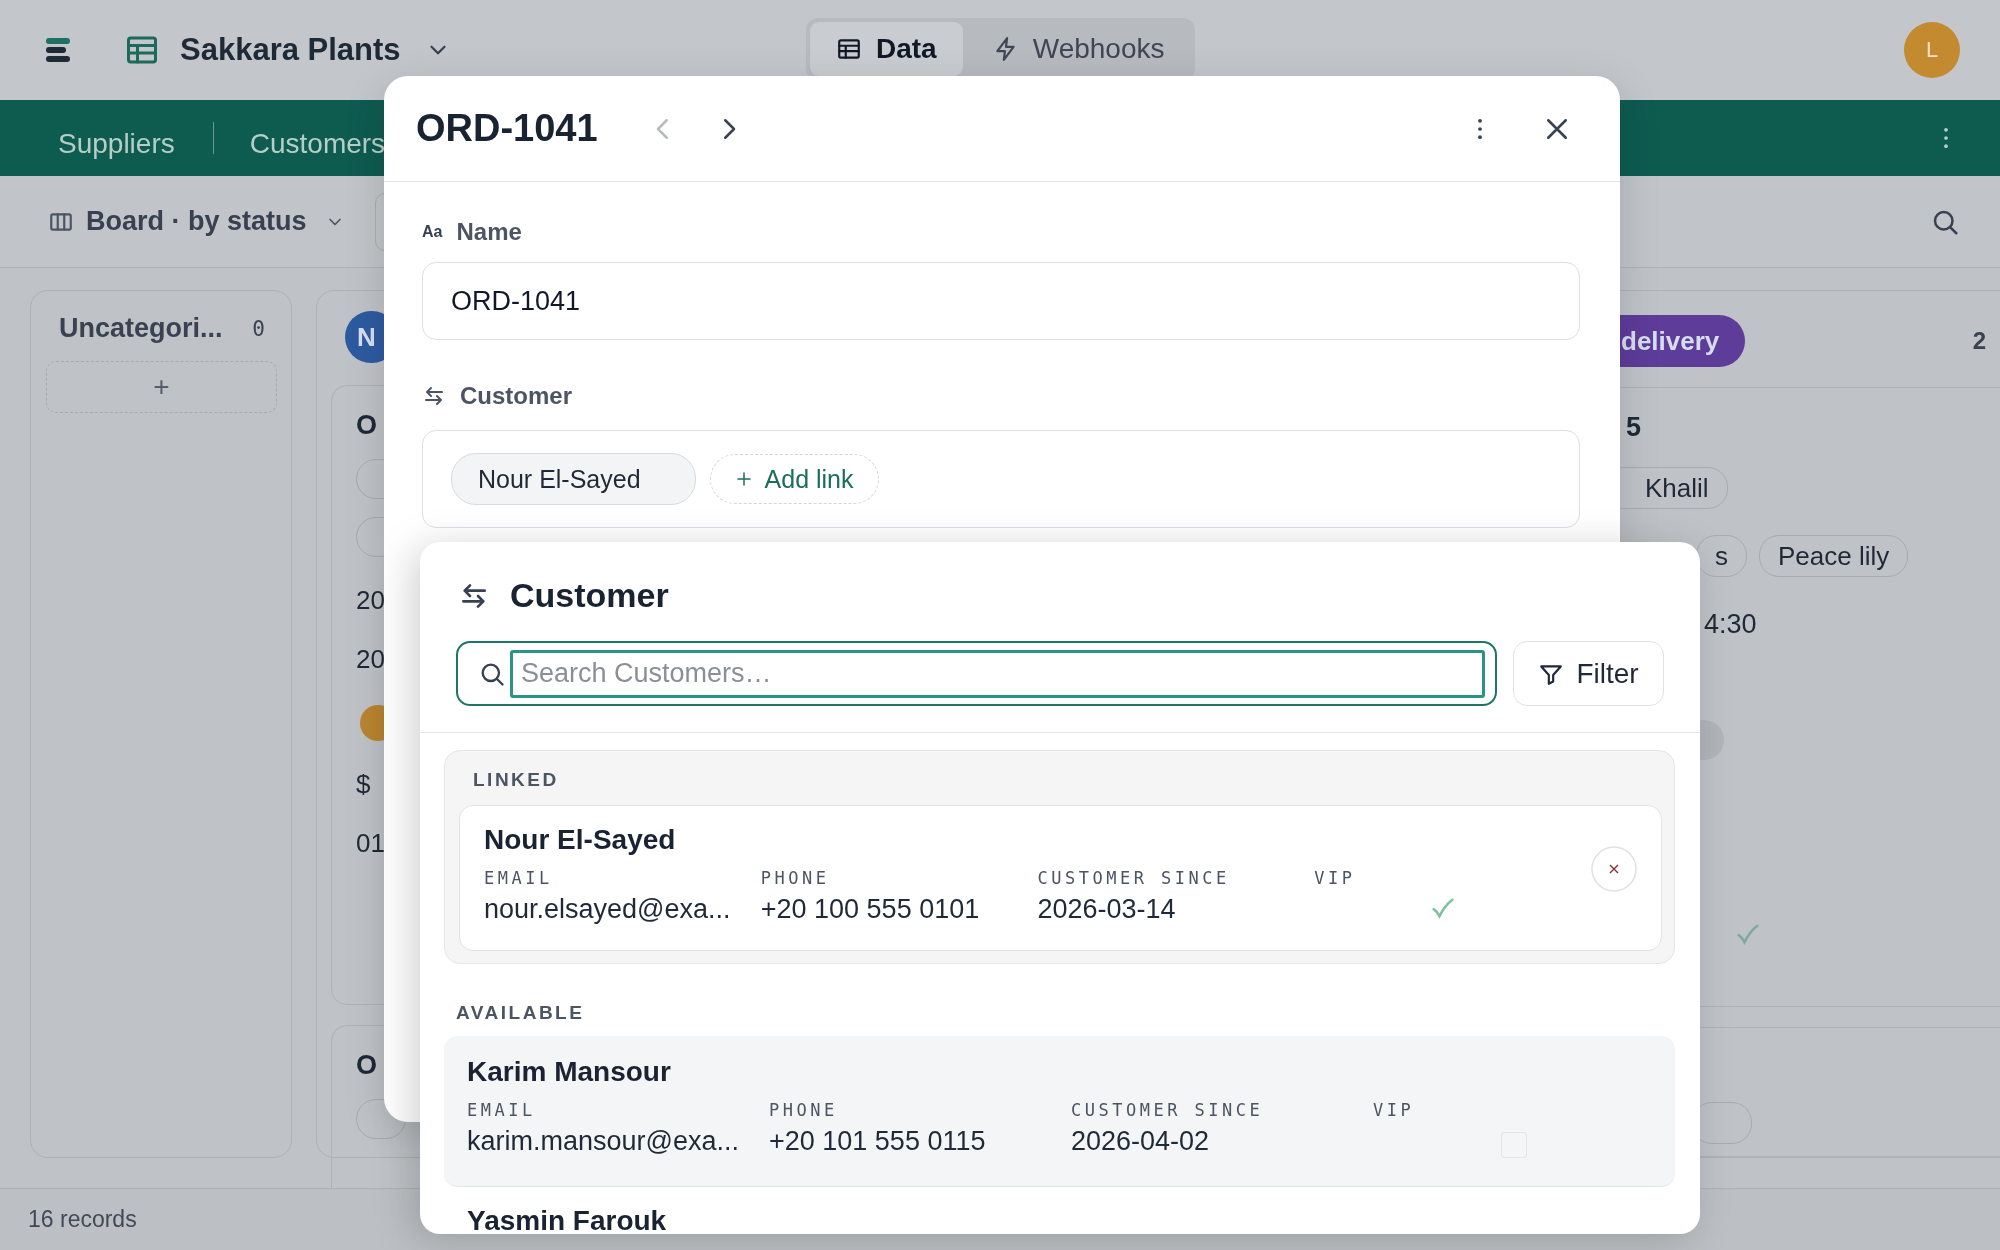 This screenshot has width=2000, height=1250. I want to click on table-tab: Suppliers, so click(116, 144).